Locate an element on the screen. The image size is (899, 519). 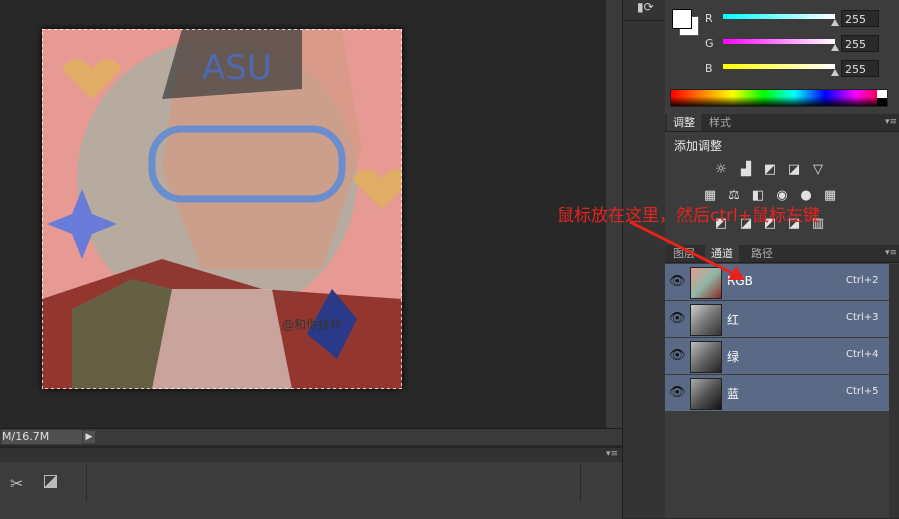
tab-styles: 样式 is located at coordinates (720, 122).